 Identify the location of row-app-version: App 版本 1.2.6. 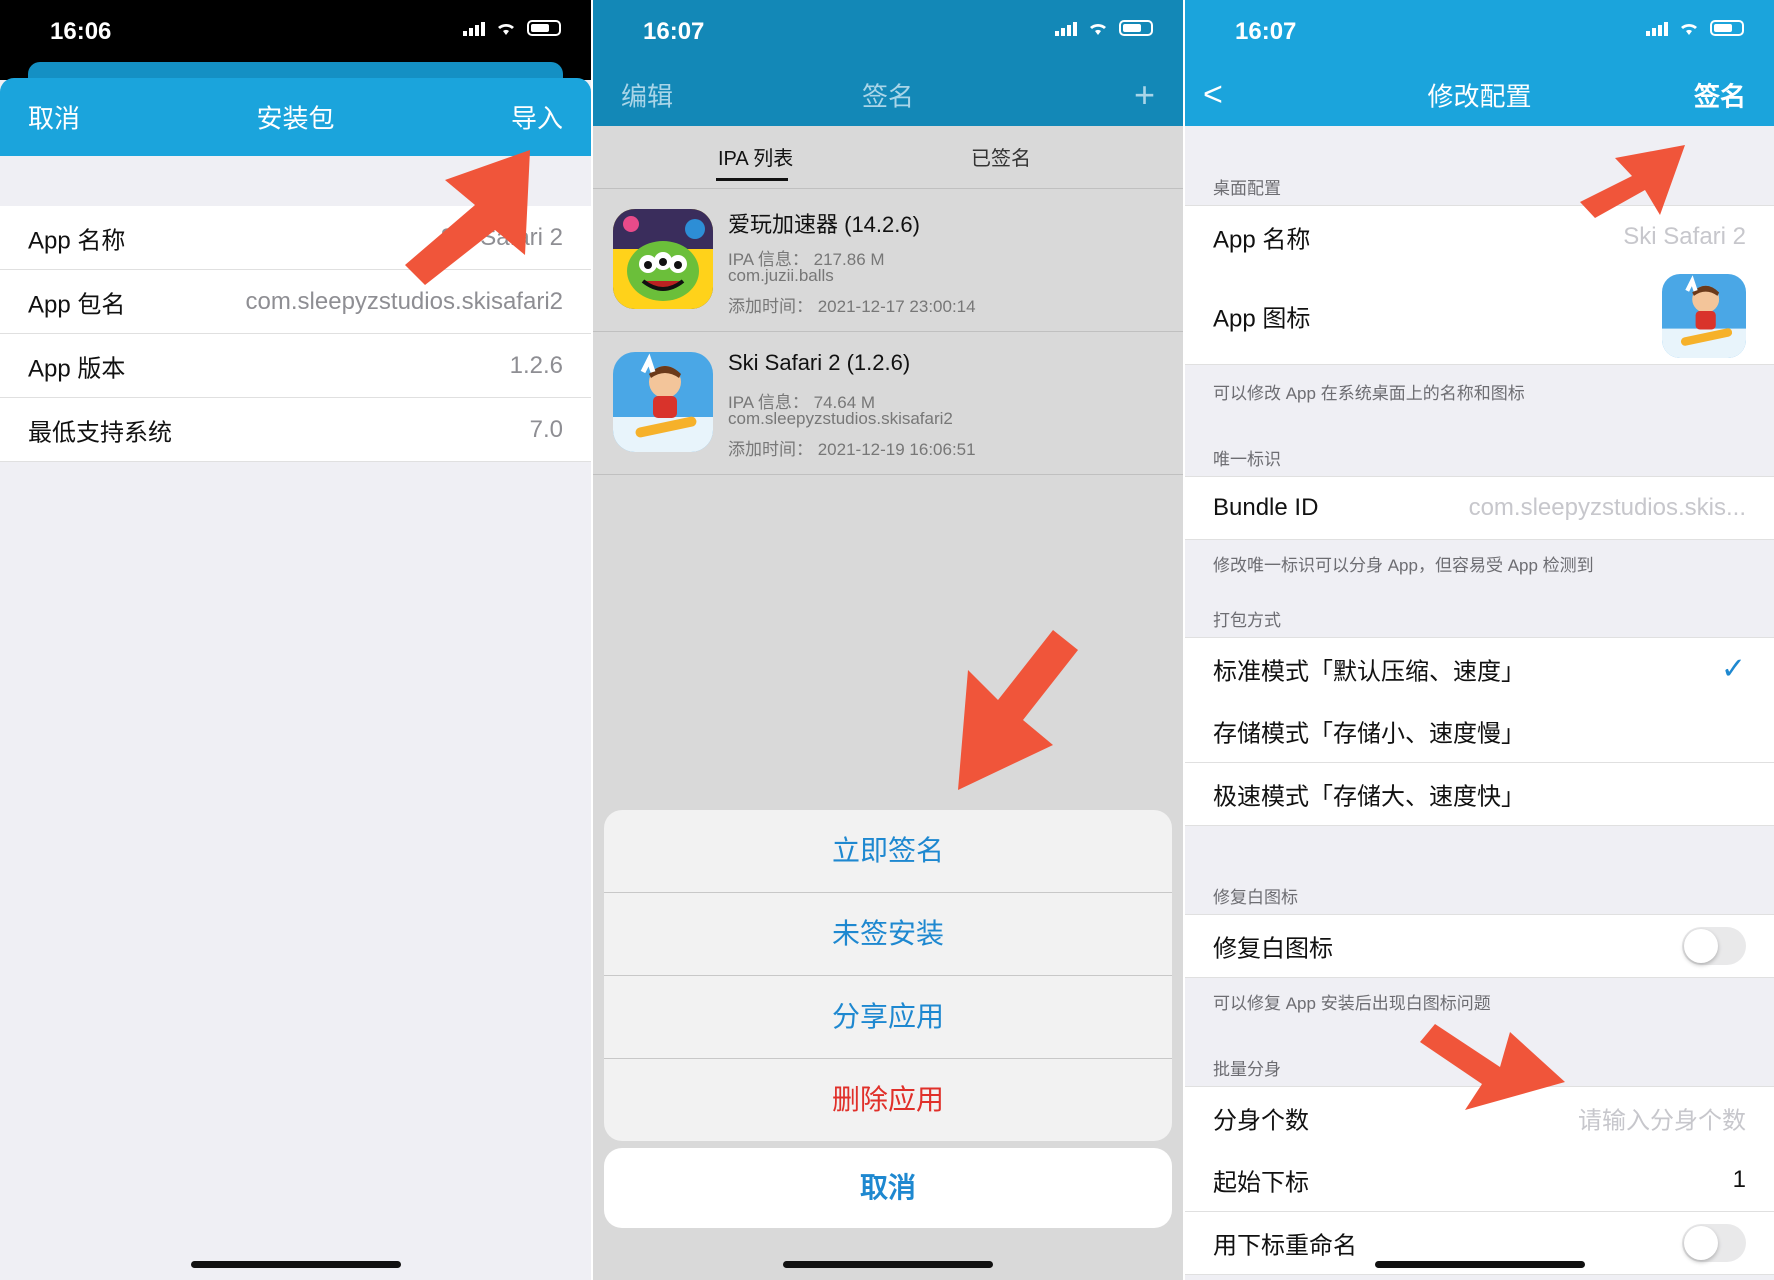
(295, 366).